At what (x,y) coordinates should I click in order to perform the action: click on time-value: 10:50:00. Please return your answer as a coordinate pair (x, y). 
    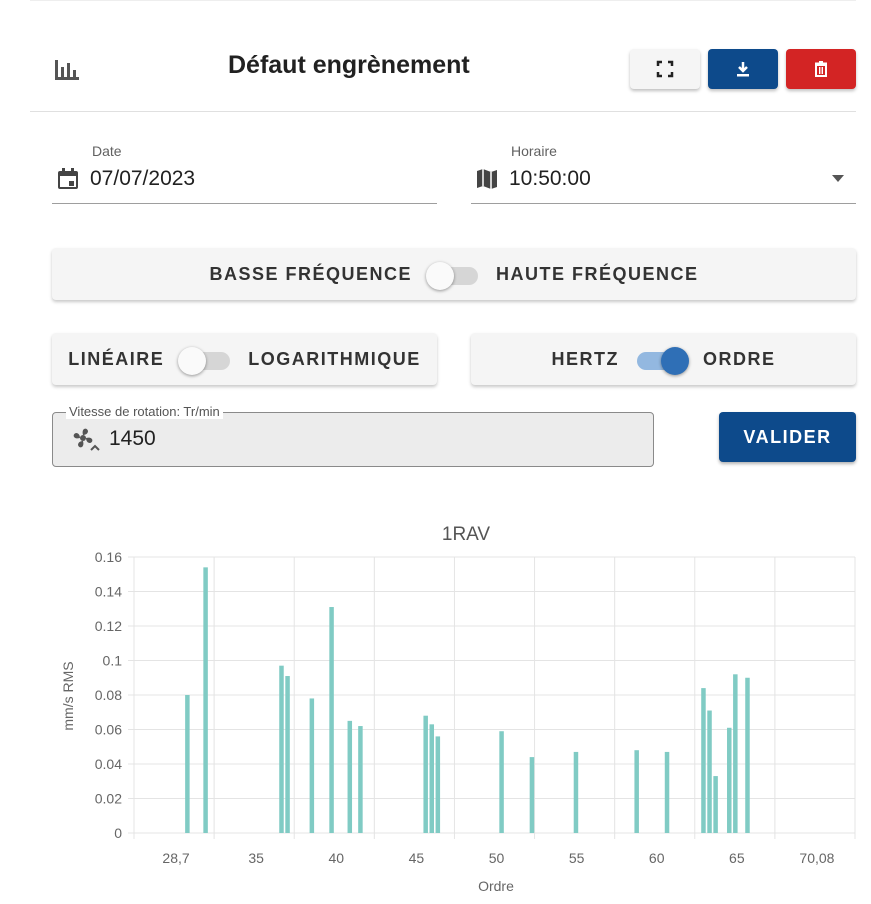
    Looking at the image, I should click on (550, 178).